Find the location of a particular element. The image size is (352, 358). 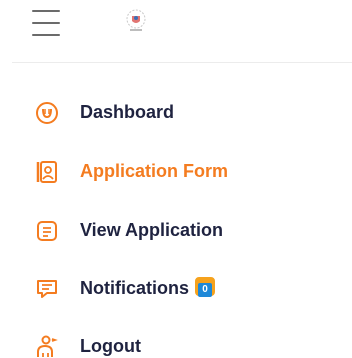

notifications-label: Notifications is located at coordinates (135, 288).